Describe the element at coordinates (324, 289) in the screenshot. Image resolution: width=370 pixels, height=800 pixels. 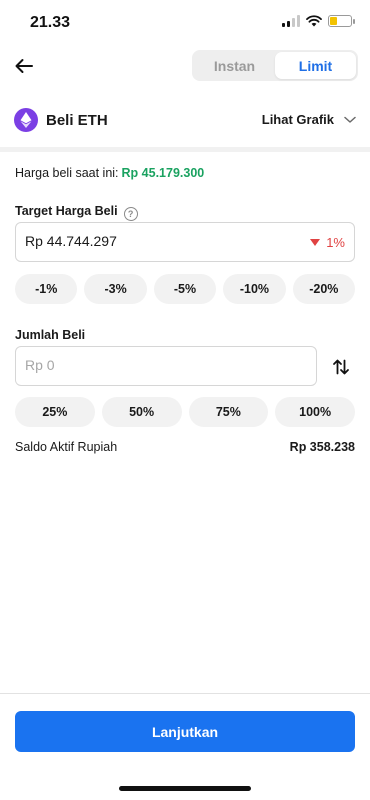
I see `chip-minus-20: -20%` at that location.